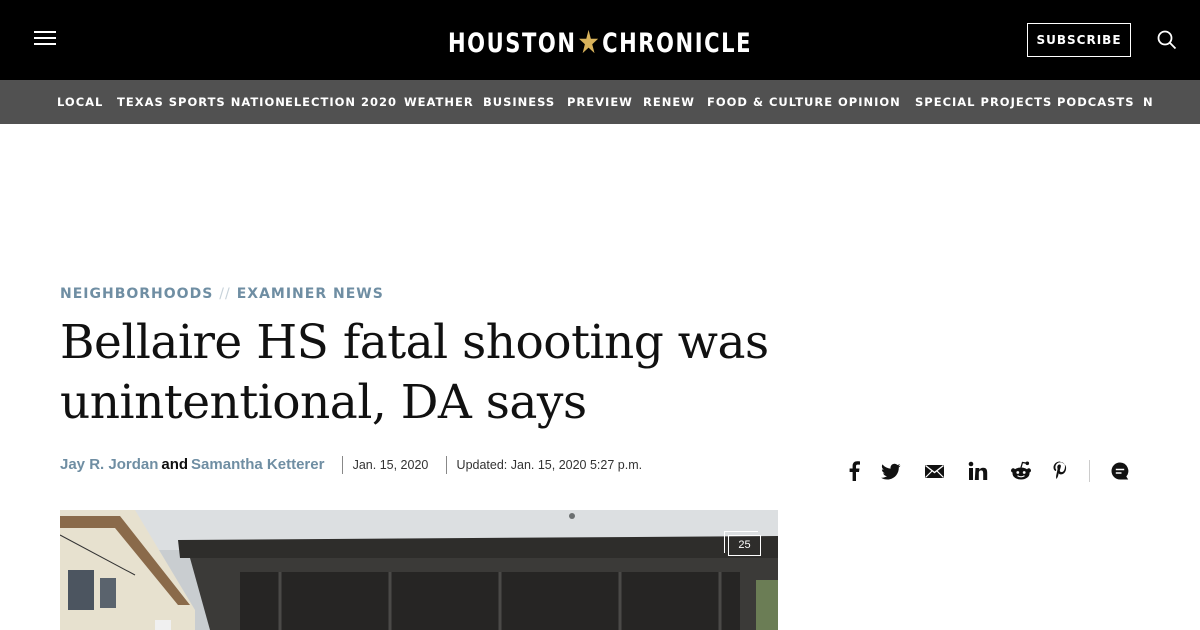 The image size is (1200, 630). What do you see at coordinates (519, 102) in the screenshot?
I see `nav-item-business: BUSINESS` at bounding box center [519, 102].